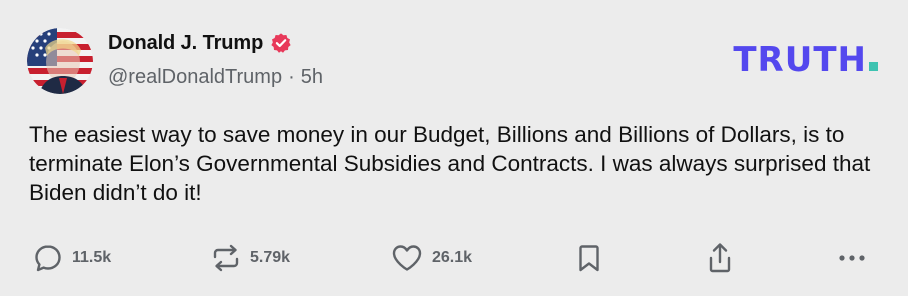  I want to click on verified-badge-icon, so click(281, 43).